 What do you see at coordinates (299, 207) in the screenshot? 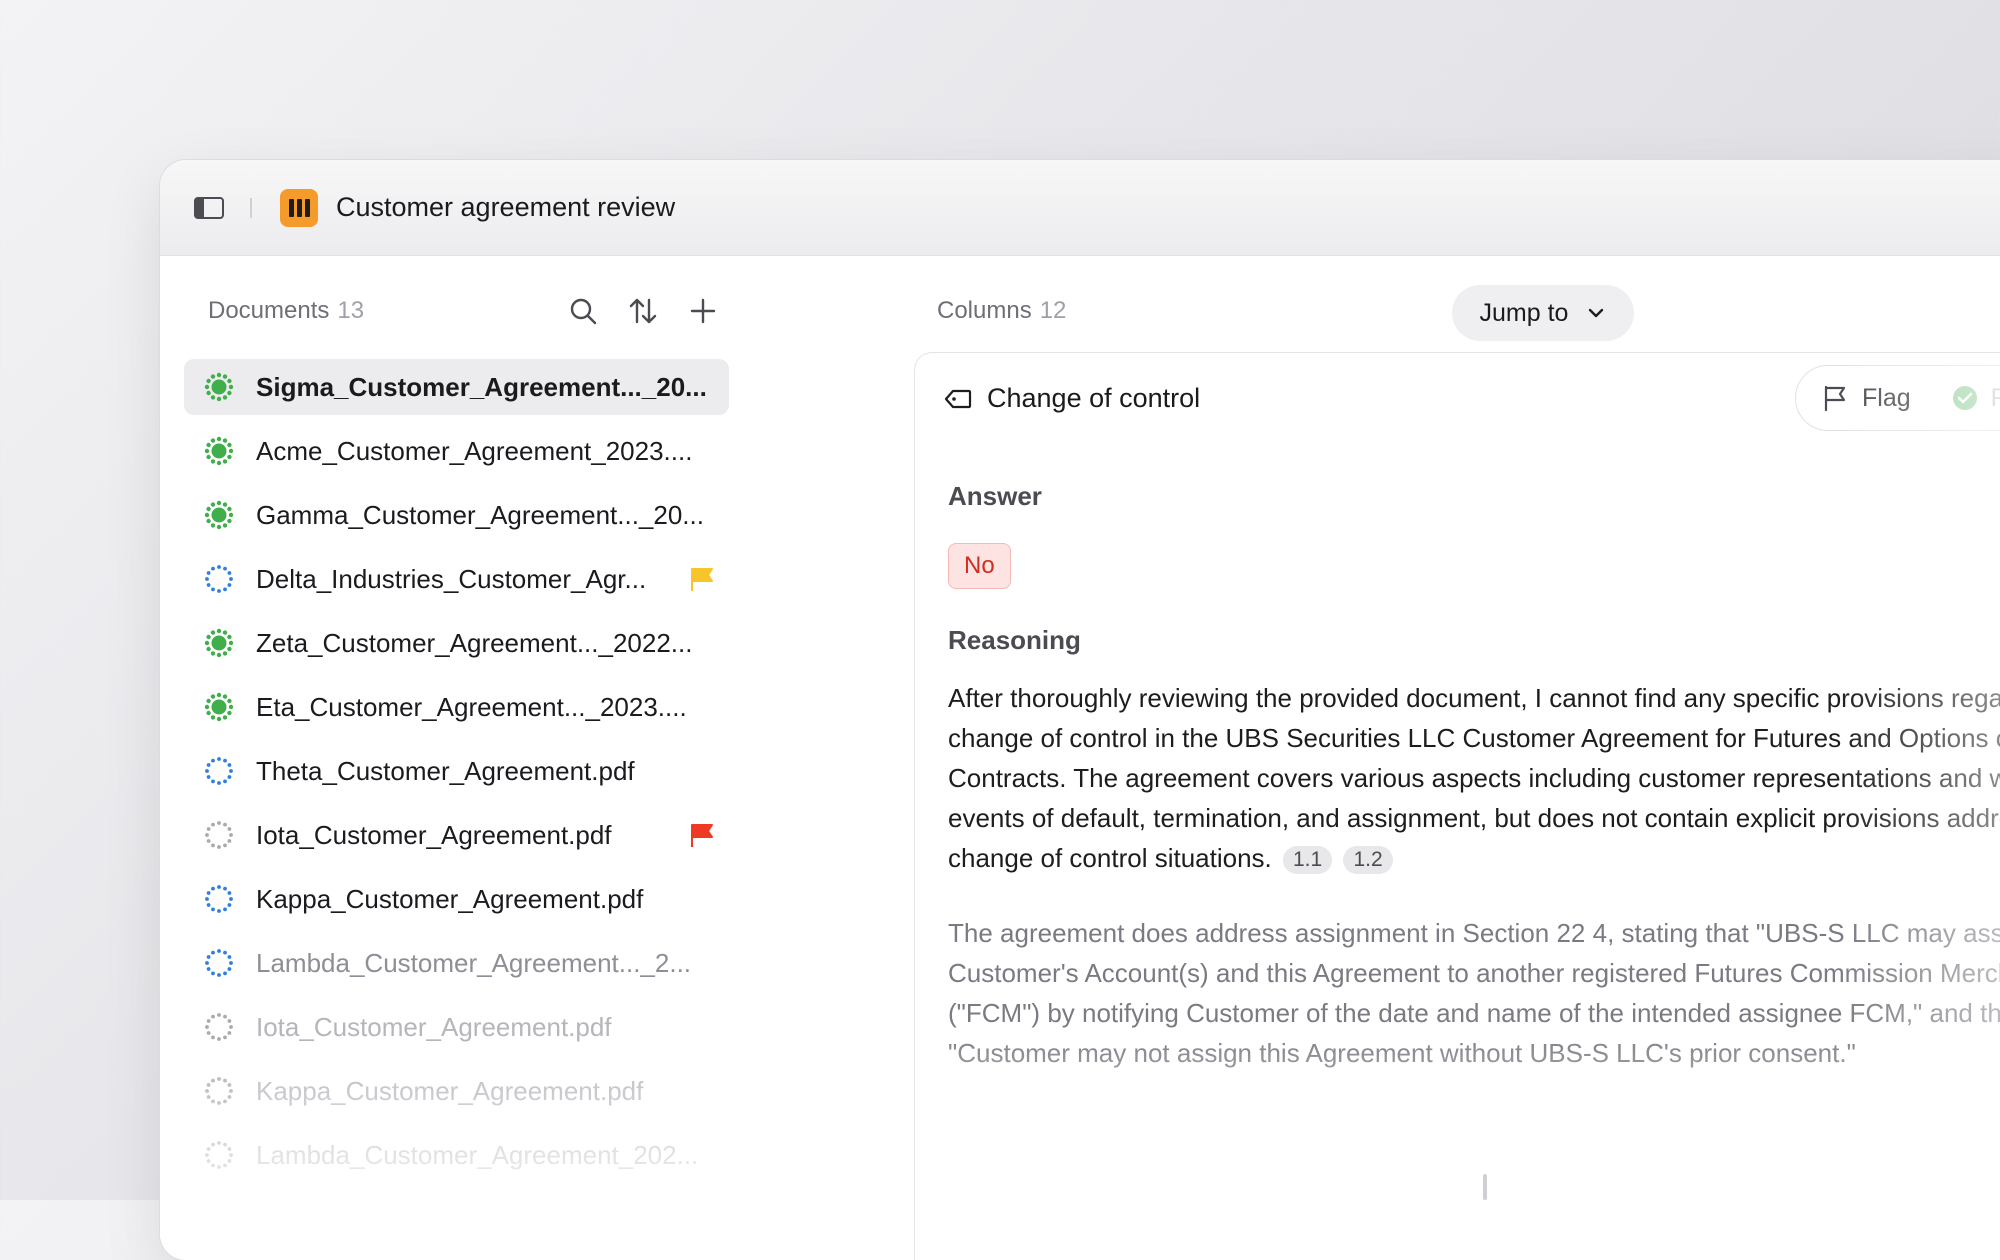
I see `app-logo-icon` at bounding box center [299, 207].